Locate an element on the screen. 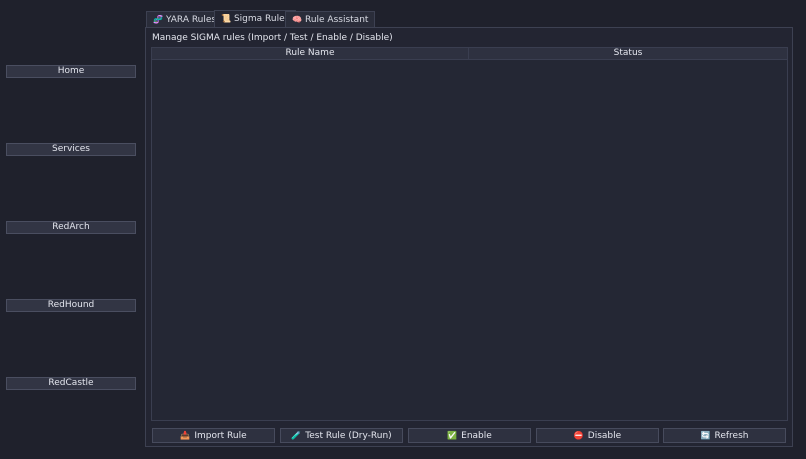 This screenshot has height=459, width=806. column-header-rule-name: Rule Name is located at coordinates (310, 53).